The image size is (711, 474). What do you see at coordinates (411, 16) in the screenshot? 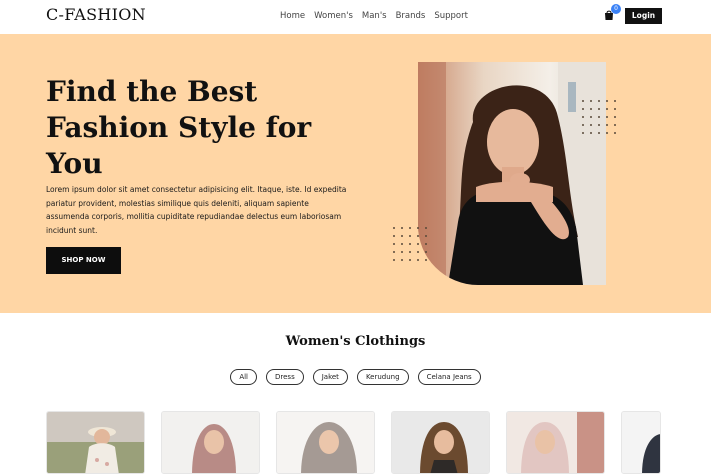
I see `nav-brands: Brands` at bounding box center [411, 16].